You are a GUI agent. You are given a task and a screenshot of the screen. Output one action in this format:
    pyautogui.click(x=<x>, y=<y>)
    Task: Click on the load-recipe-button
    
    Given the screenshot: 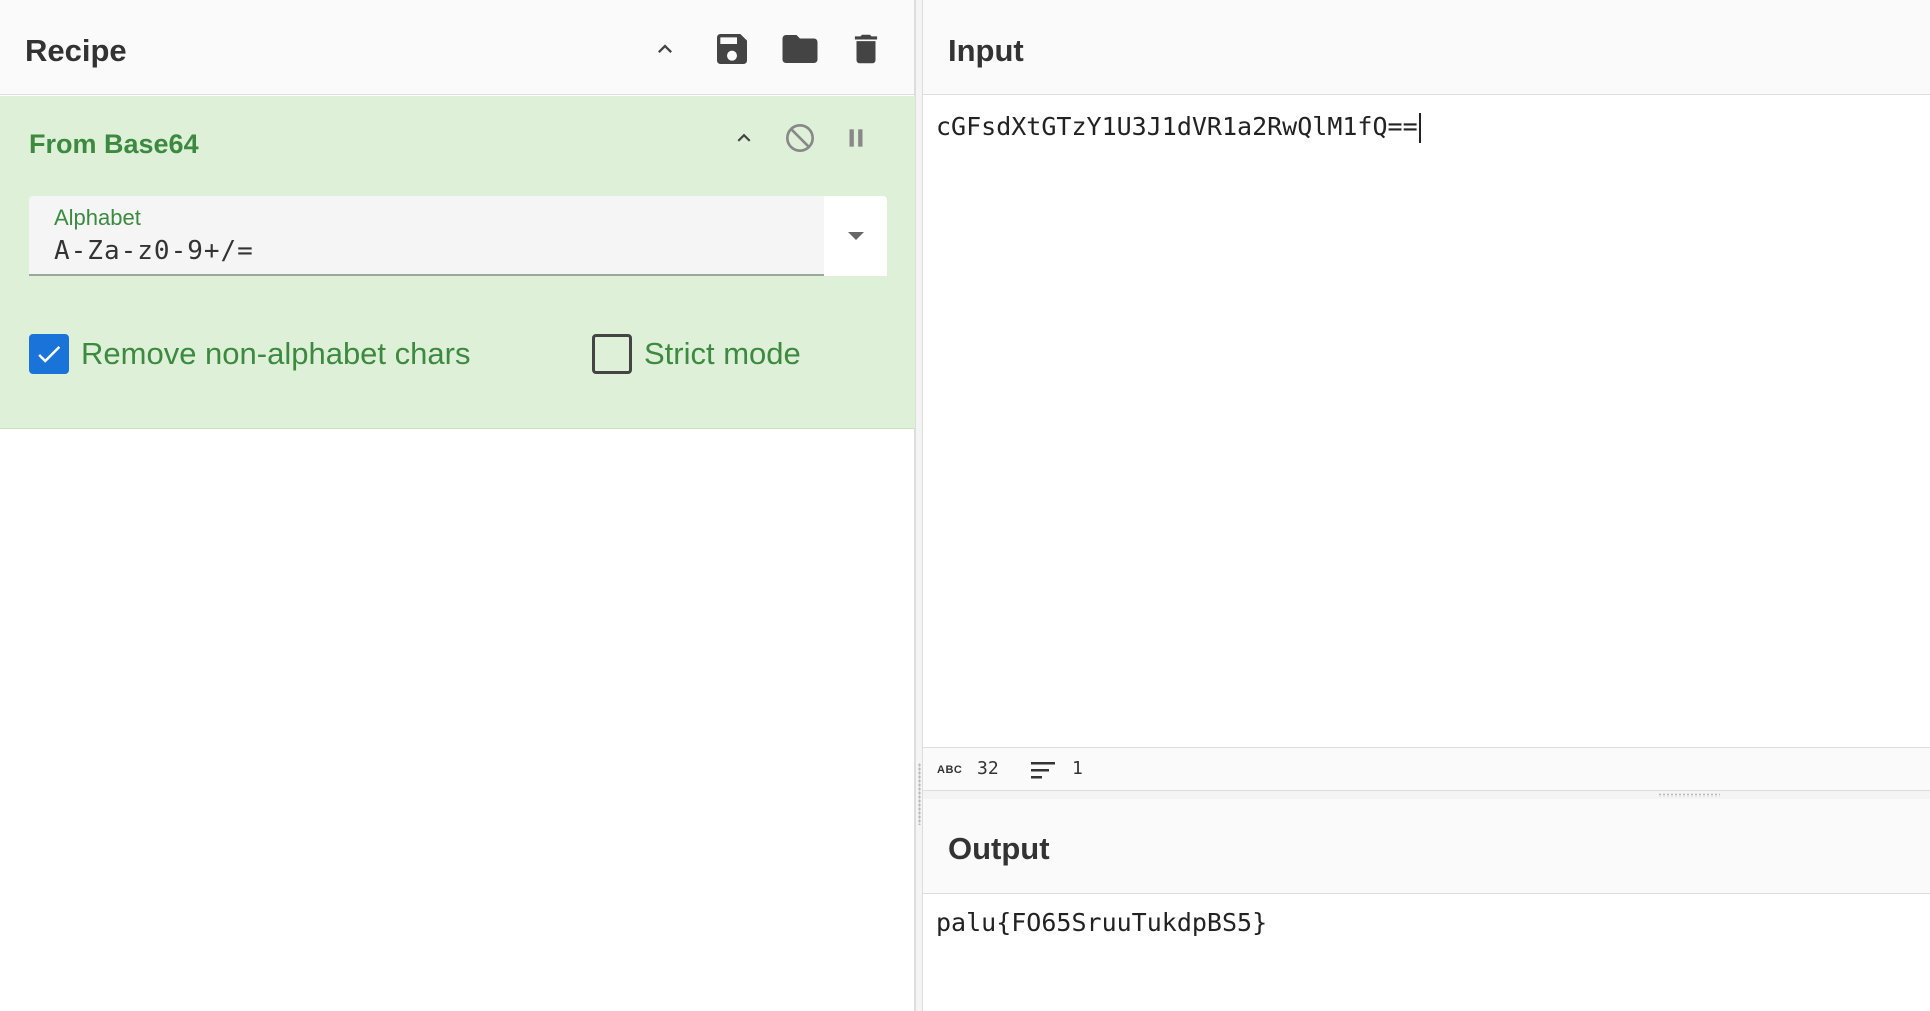 What is the action you would take?
    pyautogui.click(x=800, y=49)
    